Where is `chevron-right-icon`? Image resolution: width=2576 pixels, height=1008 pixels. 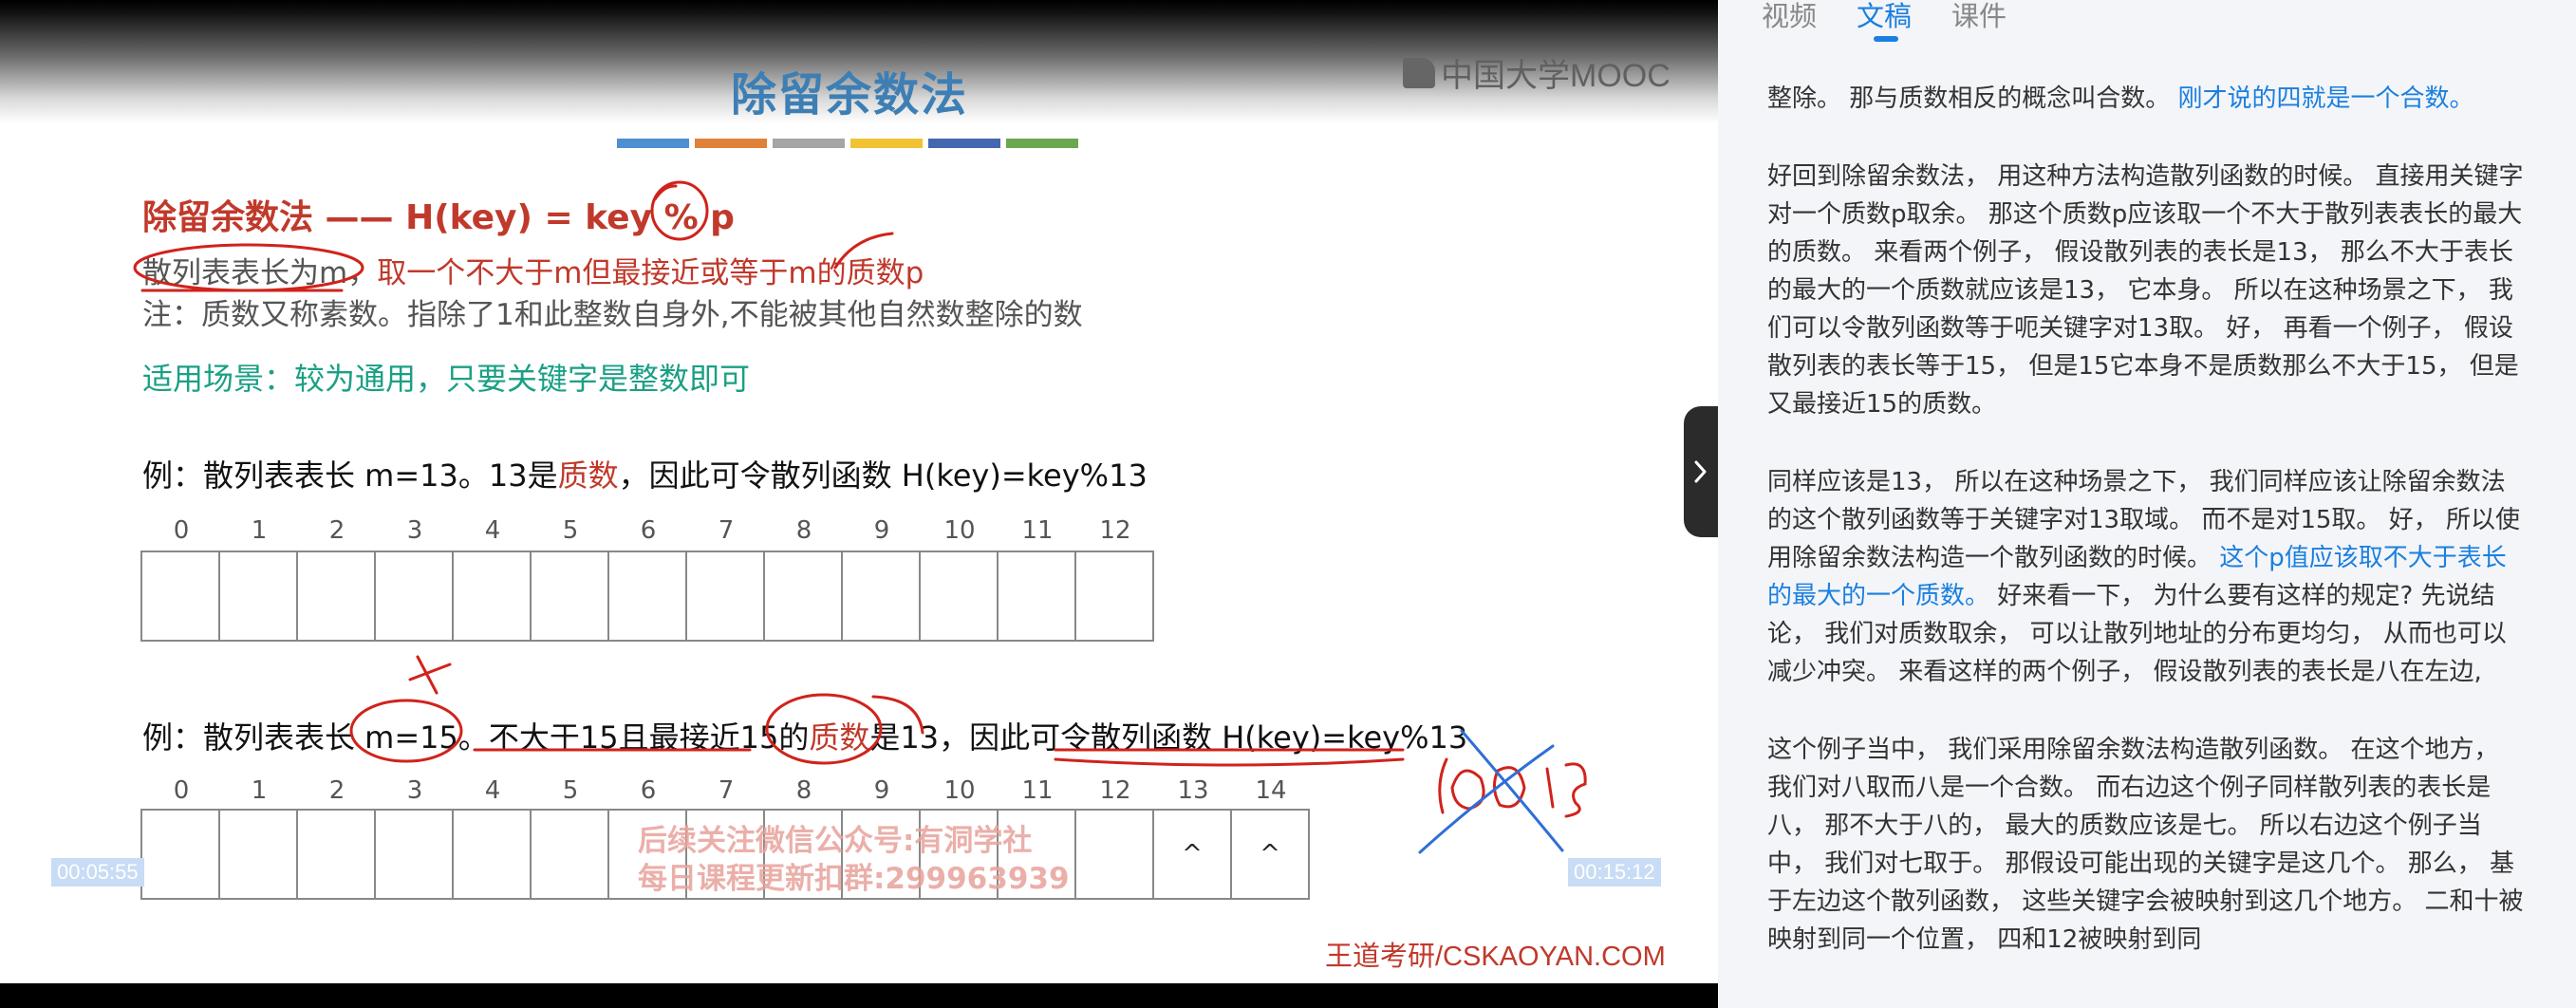
chevron-right-icon is located at coordinates (1701, 472).